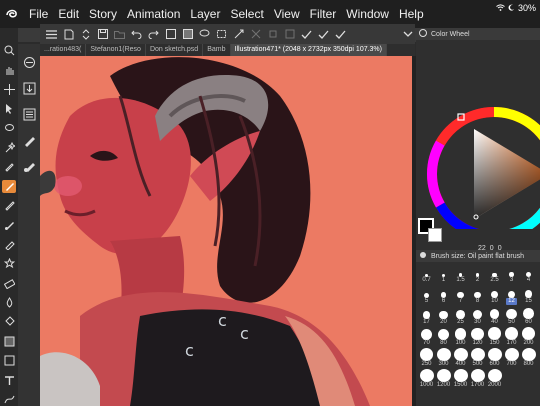  What do you see at coordinates (460, 295) in the screenshot?
I see `brush-size-option: 7` at bounding box center [460, 295].